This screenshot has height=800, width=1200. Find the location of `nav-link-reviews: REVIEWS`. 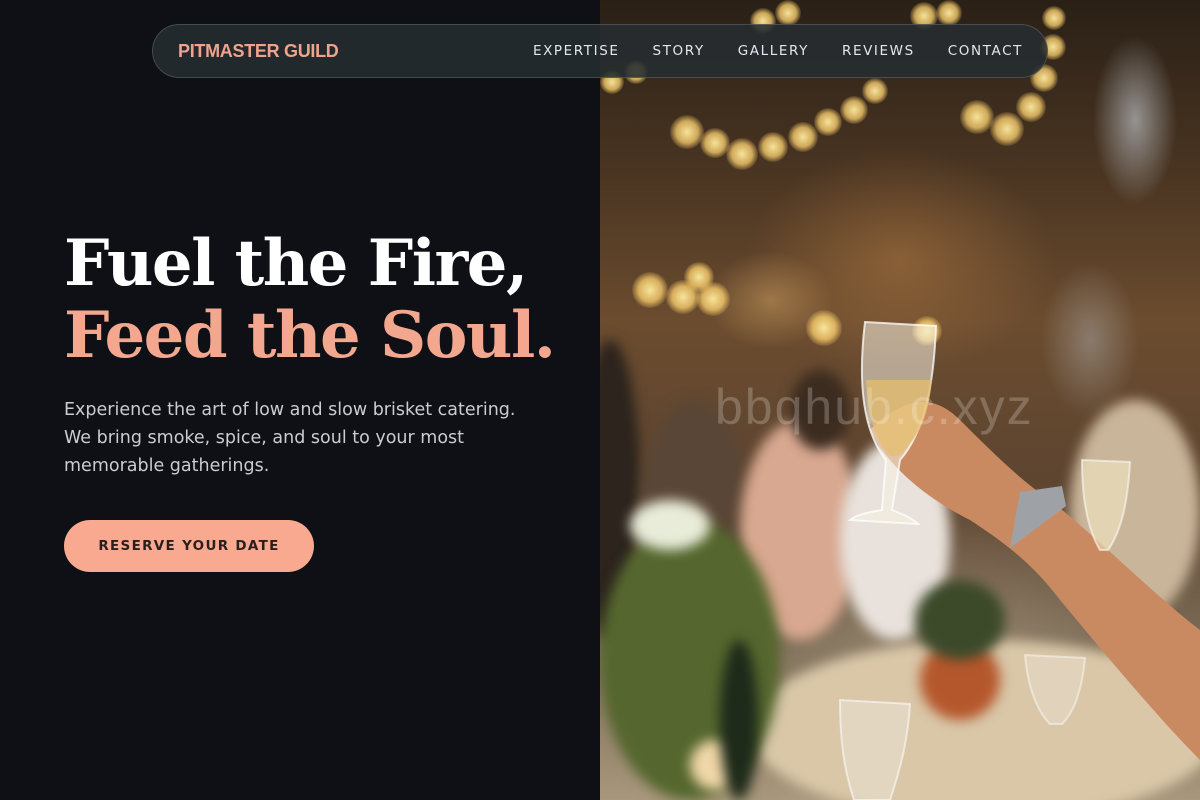

nav-link-reviews: REVIEWS is located at coordinates (878, 51).